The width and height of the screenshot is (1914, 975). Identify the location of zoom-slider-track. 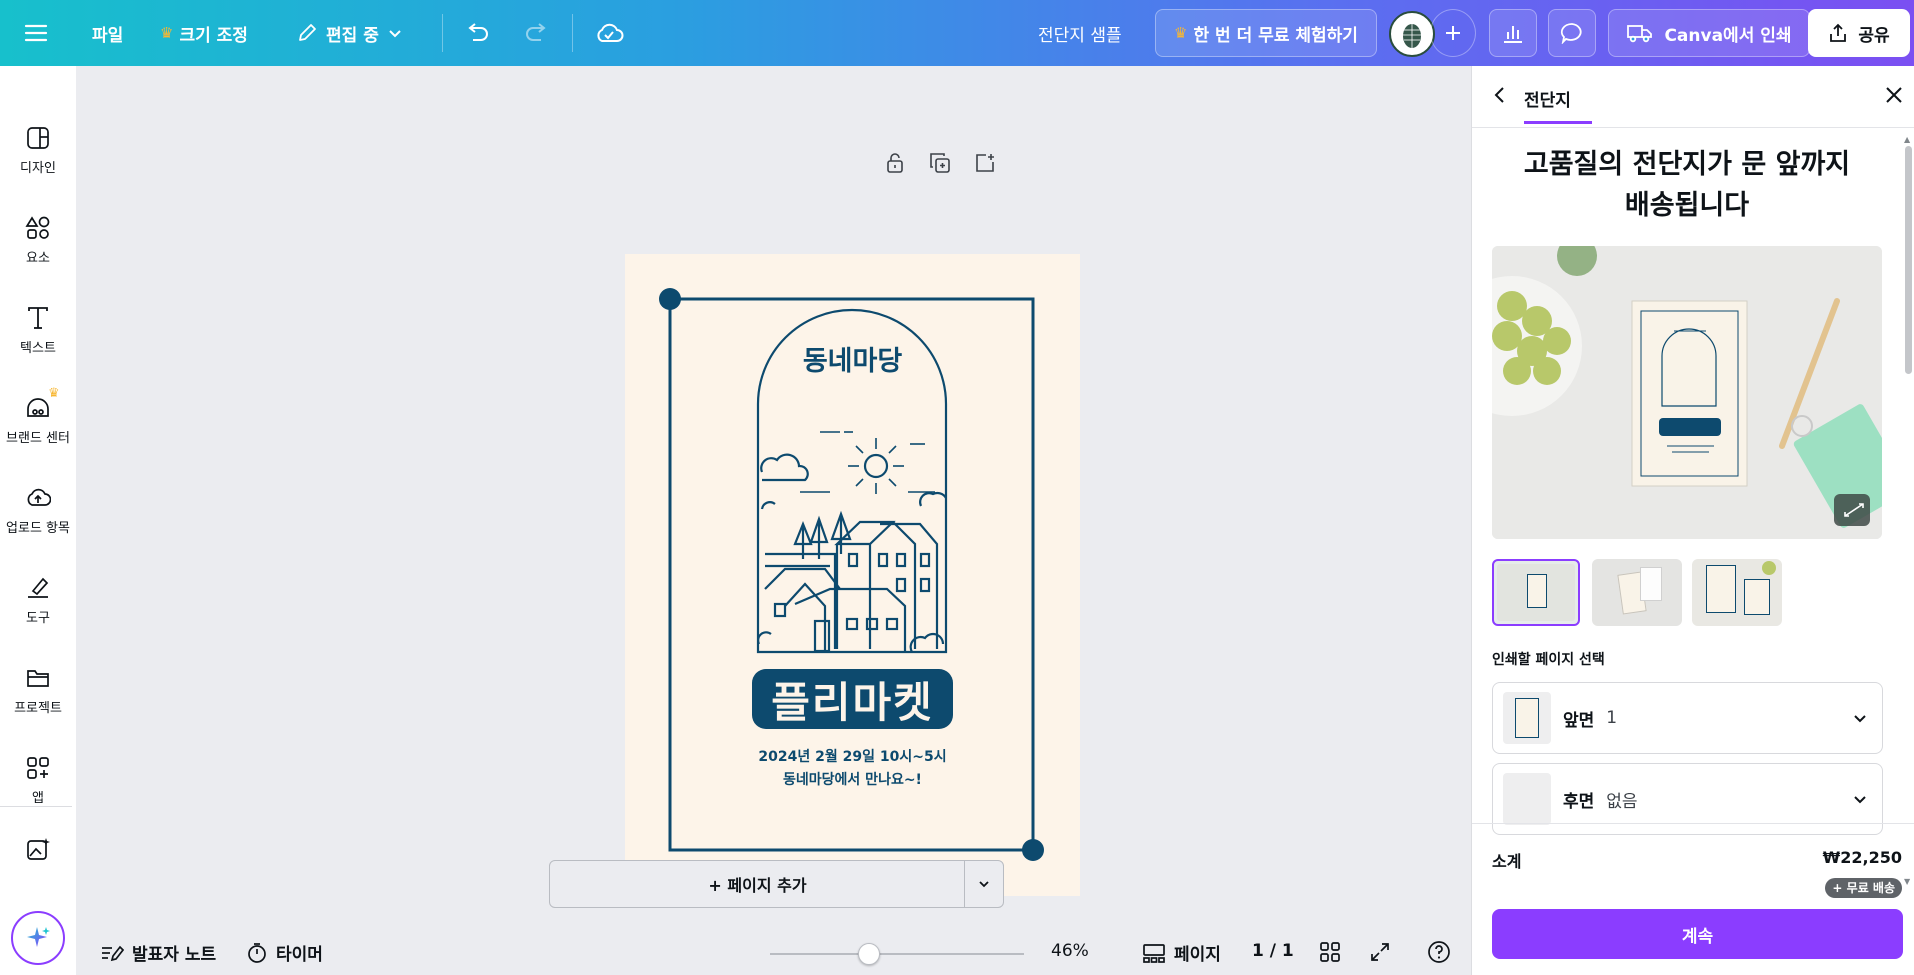
(897, 954).